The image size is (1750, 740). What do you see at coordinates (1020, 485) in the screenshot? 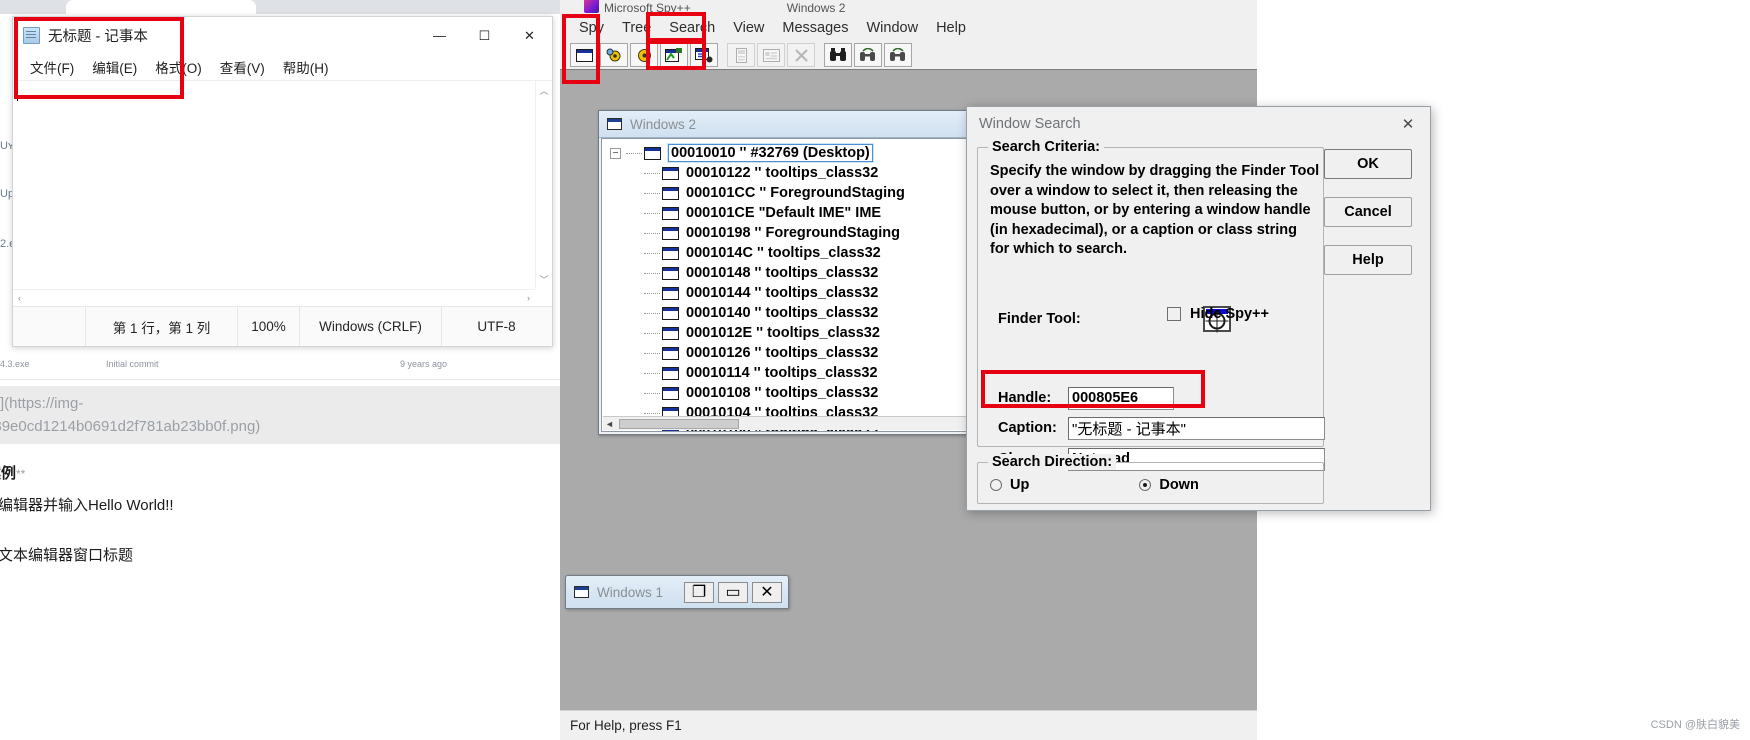
I see `radio-up-label: Up` at bounding box center [1020, 485].